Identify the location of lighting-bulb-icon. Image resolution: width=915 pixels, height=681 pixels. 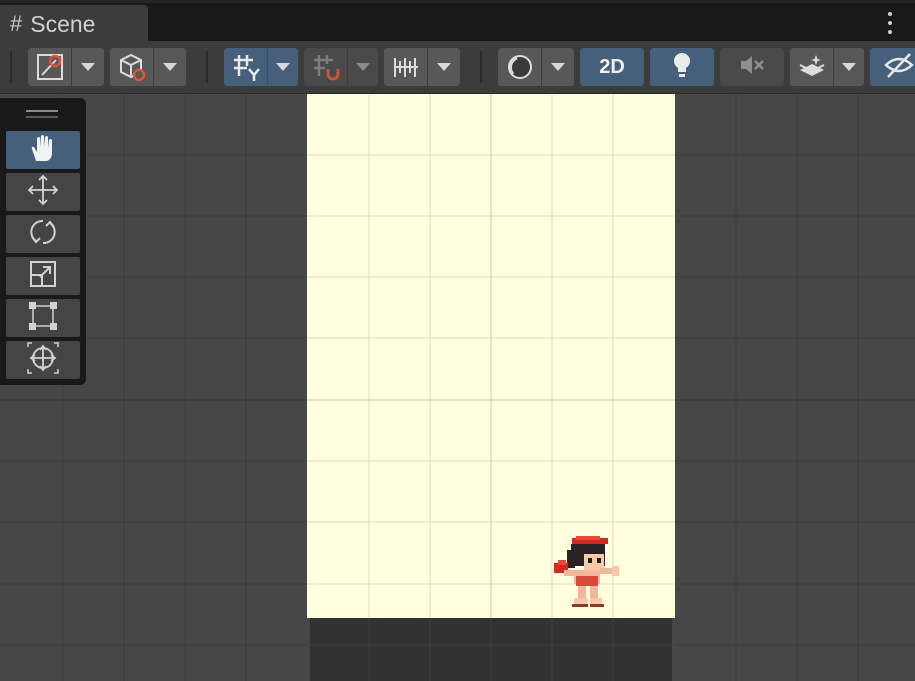
(682, 67).